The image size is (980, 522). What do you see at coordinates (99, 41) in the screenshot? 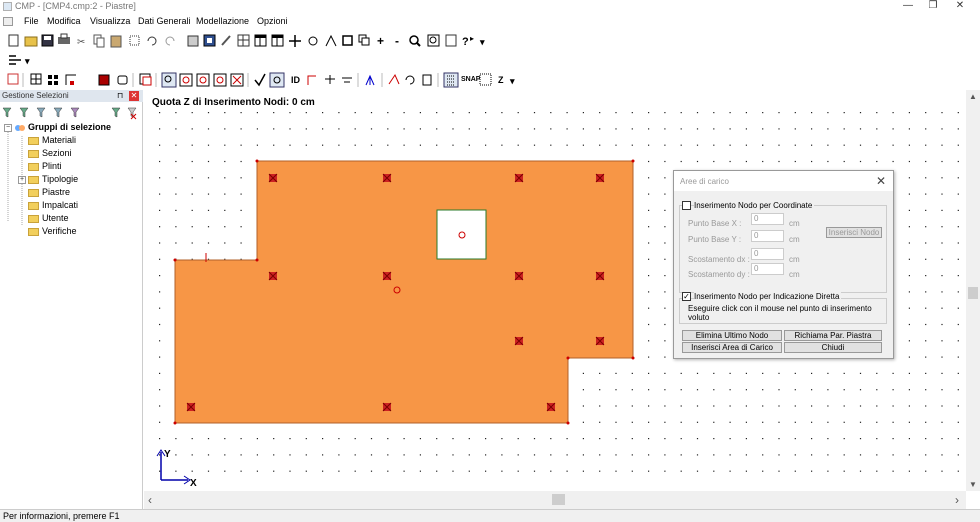
I see `copy-icon` at bounding box center [99, 41].